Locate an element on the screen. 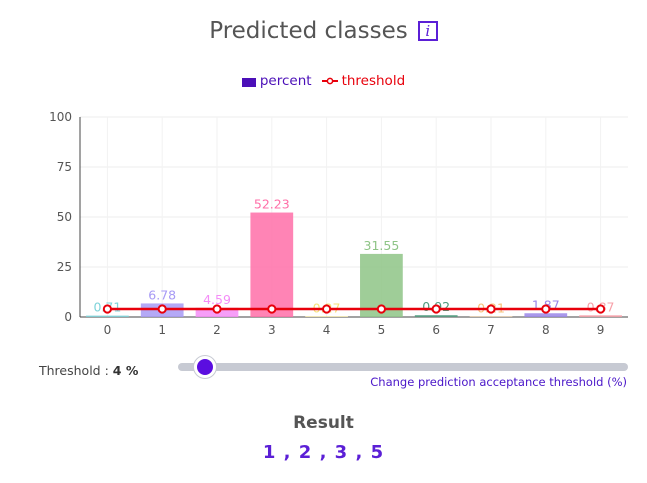 Image resolution: width=647 pixels, height=483 pixels. threshold-label: Threshold : 4 % is located at coordinates (88, 370).